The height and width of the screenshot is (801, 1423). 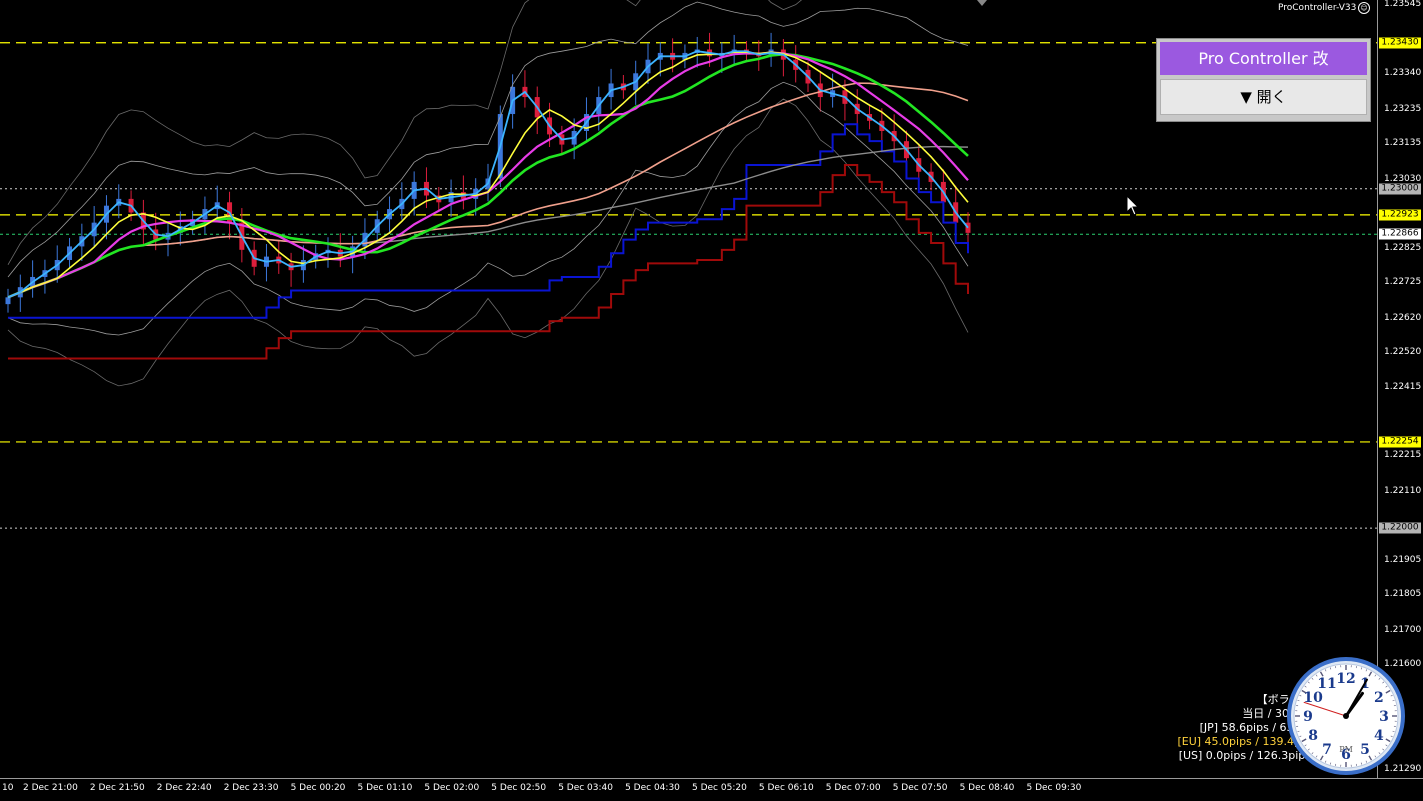 What do you see at coordinates (1308, 717) in the screenshot?
I see `clock-number: 9` at bounding box center [1308, 717].